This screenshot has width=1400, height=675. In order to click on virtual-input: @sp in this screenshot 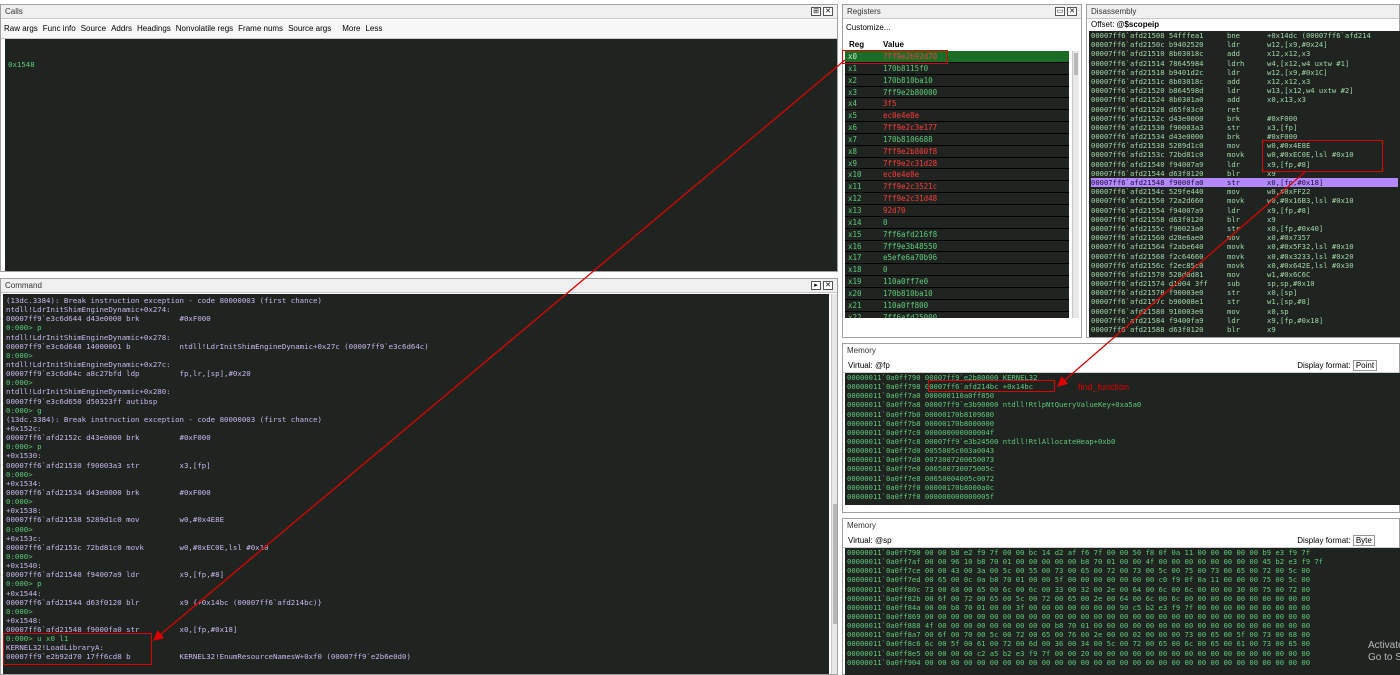, I will do `click(1085, 540)`.